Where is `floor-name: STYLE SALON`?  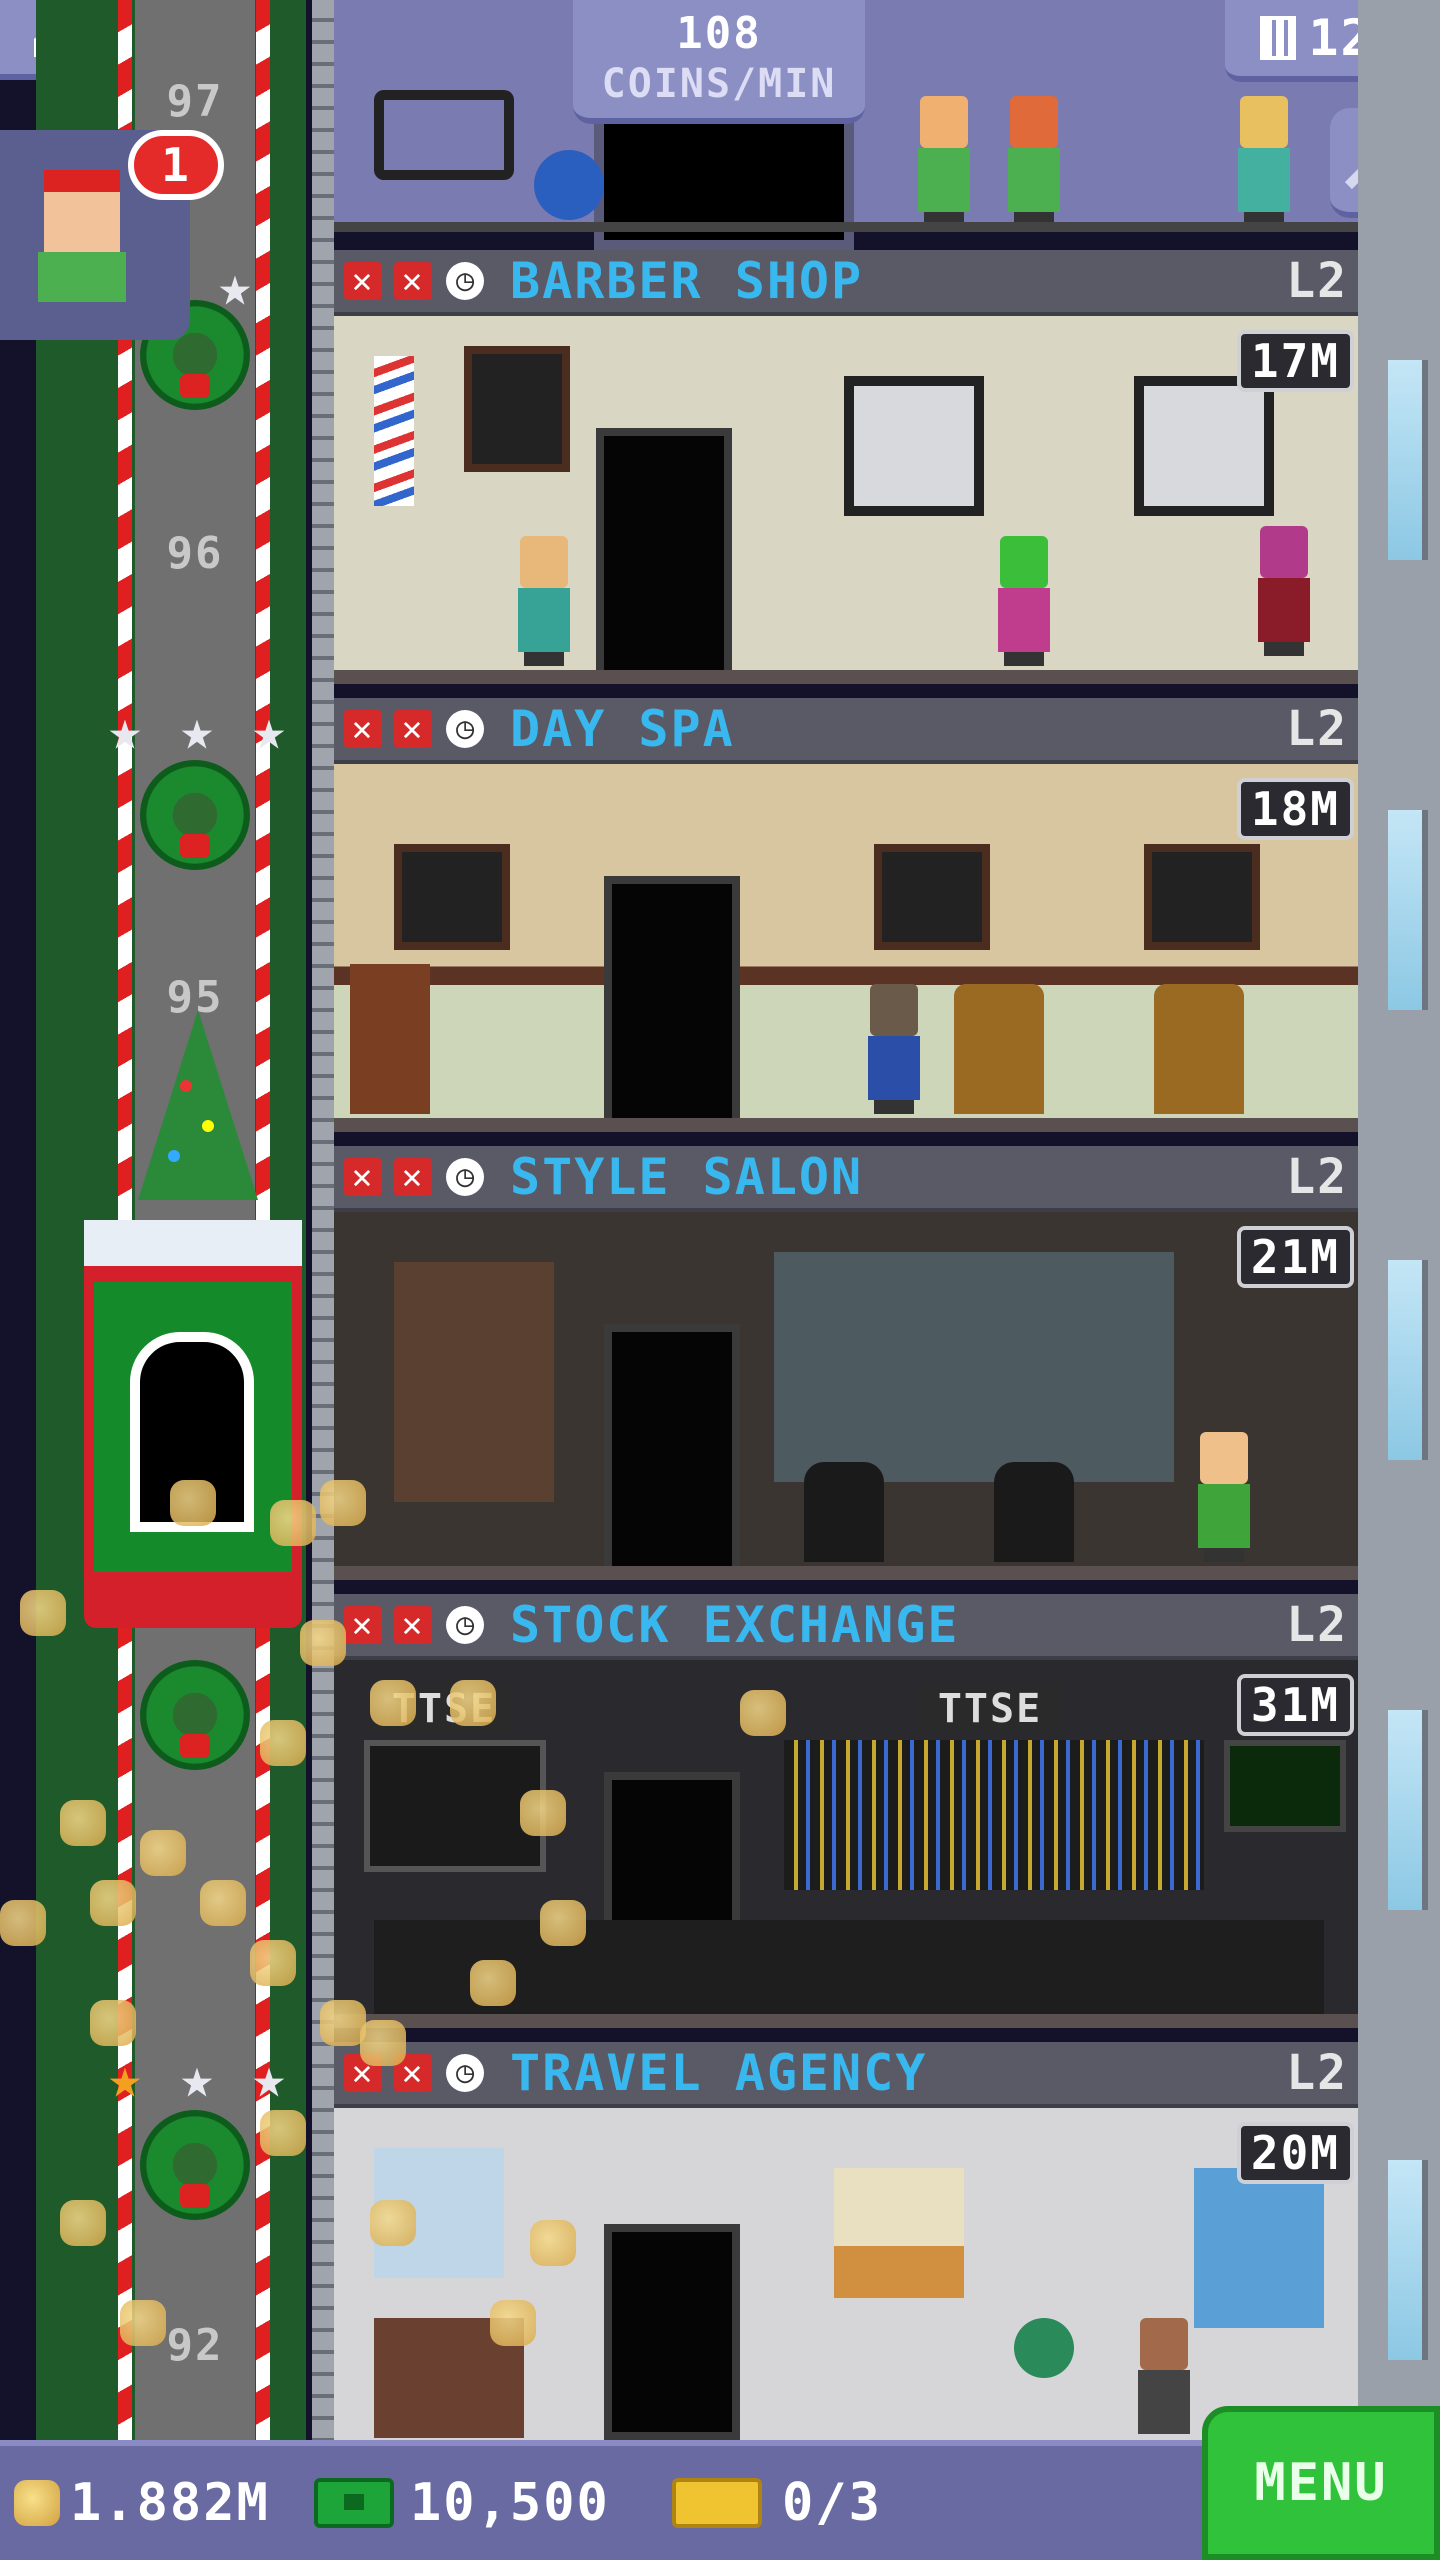
floor-name: STYLE SALON is located at coordinates (687, 1177).